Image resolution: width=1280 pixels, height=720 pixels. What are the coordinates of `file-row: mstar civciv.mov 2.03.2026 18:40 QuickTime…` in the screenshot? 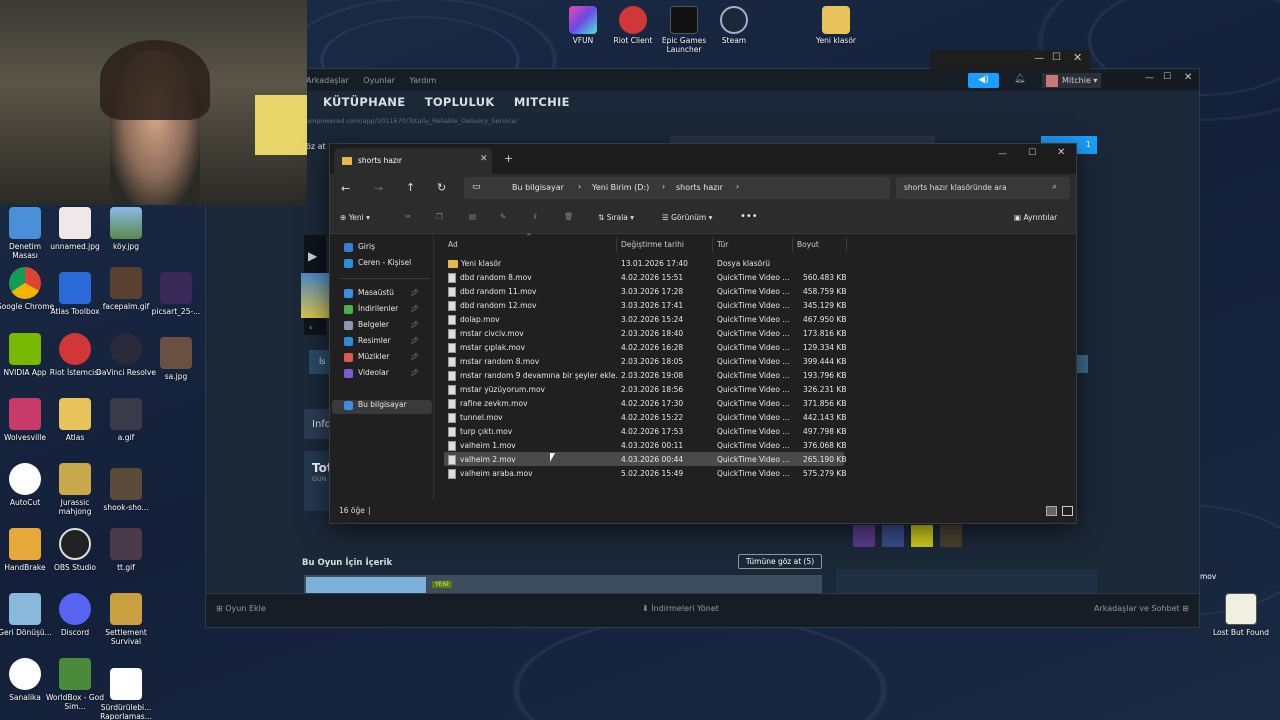 It's located at (645, 333).